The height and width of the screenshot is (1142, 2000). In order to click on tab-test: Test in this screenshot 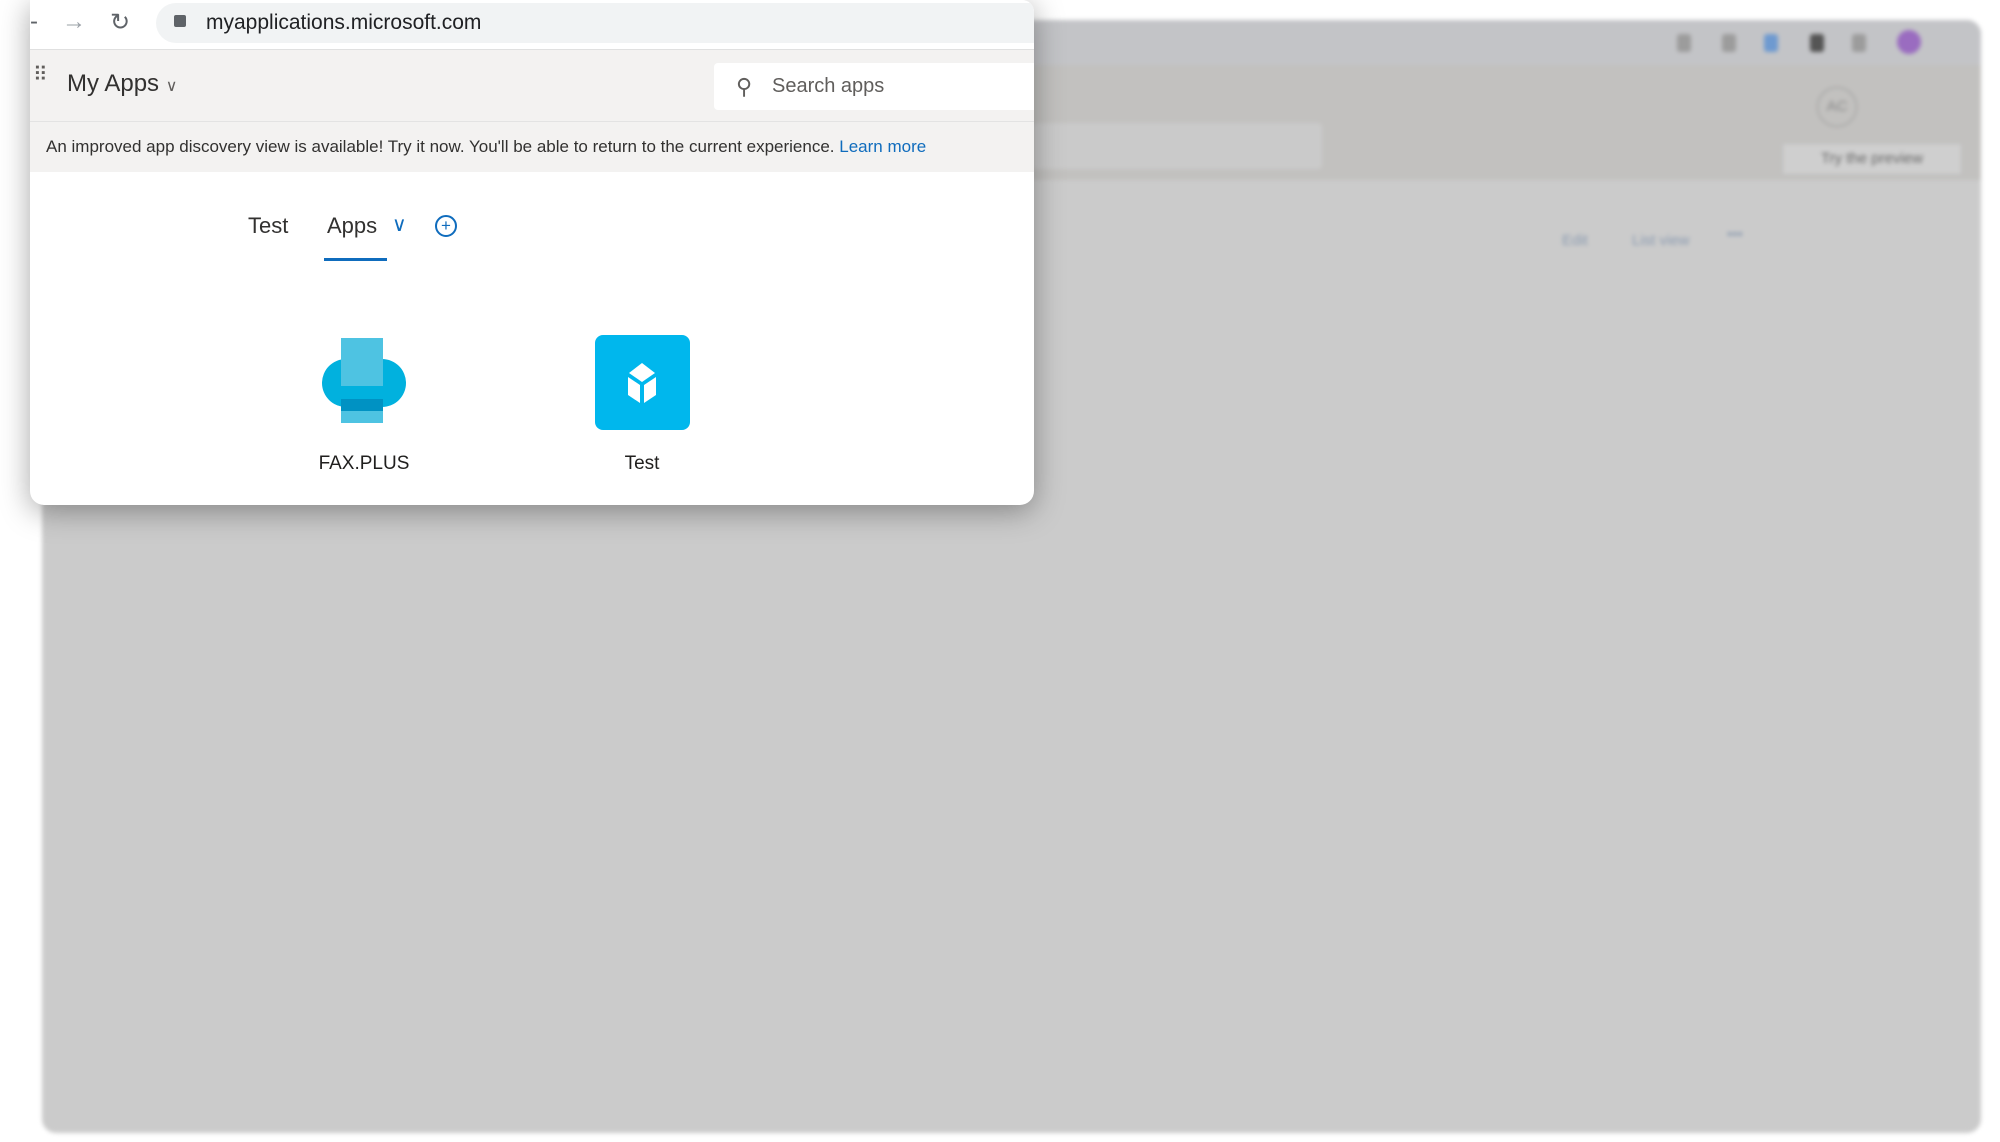, I will do `click(268, 226)`.